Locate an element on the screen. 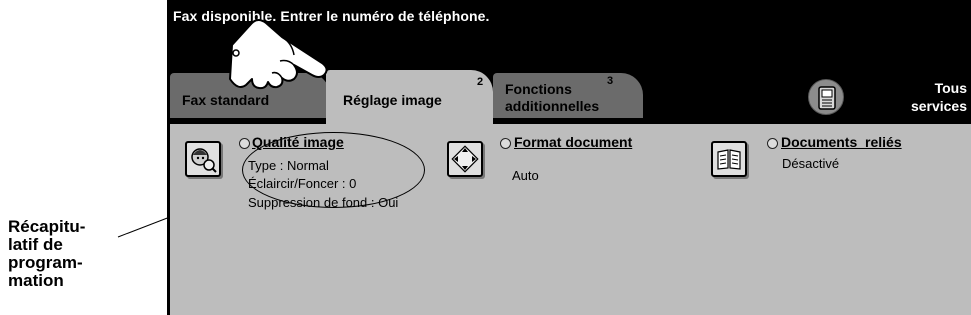 This screenshot has height=315, width=971. image-quality-radio is located at coordinates (244, 143).